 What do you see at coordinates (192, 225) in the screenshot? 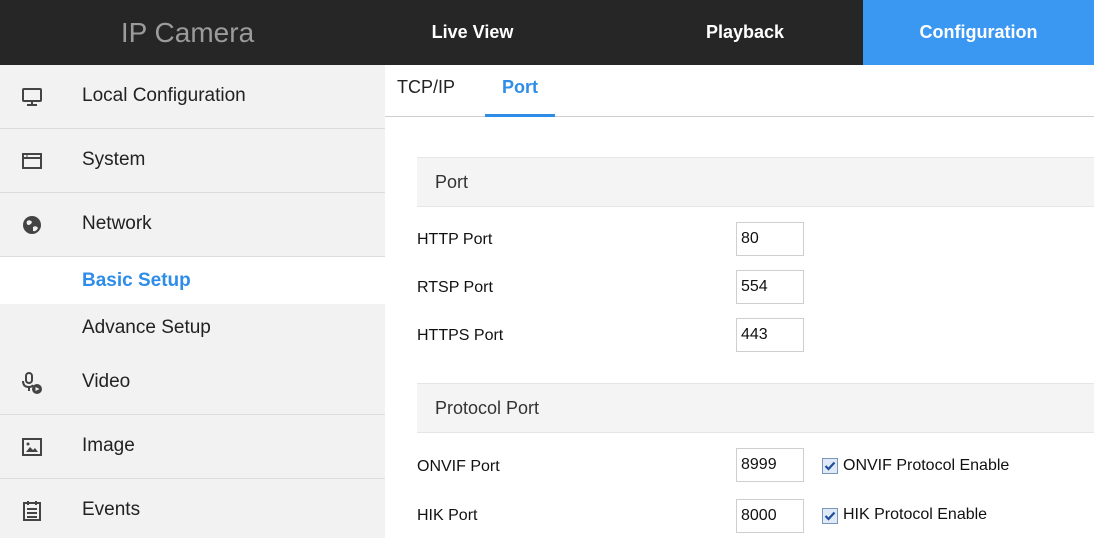
I see `sidebar-item-network: Network` at bounding box center [192, 225].